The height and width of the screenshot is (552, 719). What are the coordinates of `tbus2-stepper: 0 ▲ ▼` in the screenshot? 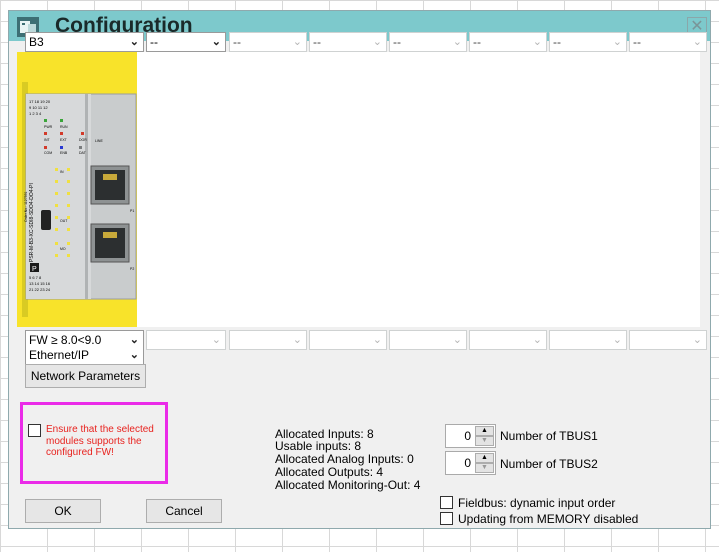 It's located at (470, 463).